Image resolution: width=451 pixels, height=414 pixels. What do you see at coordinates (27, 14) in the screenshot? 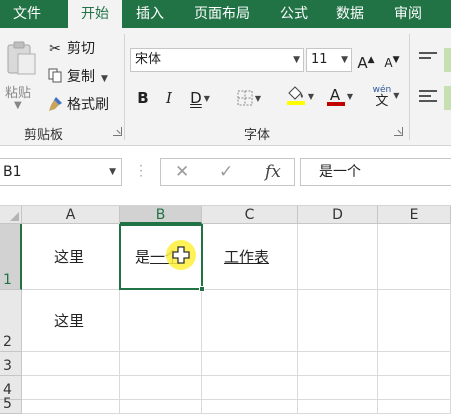
I see `tab-file: 文件` at bounding box center [27, 14].